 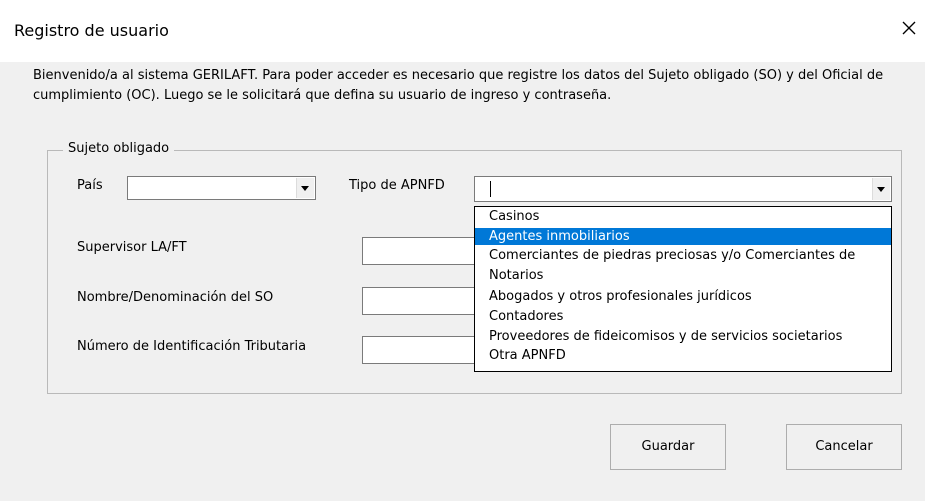 I want to click on nombre-so-input, so click(x=419, y=301).